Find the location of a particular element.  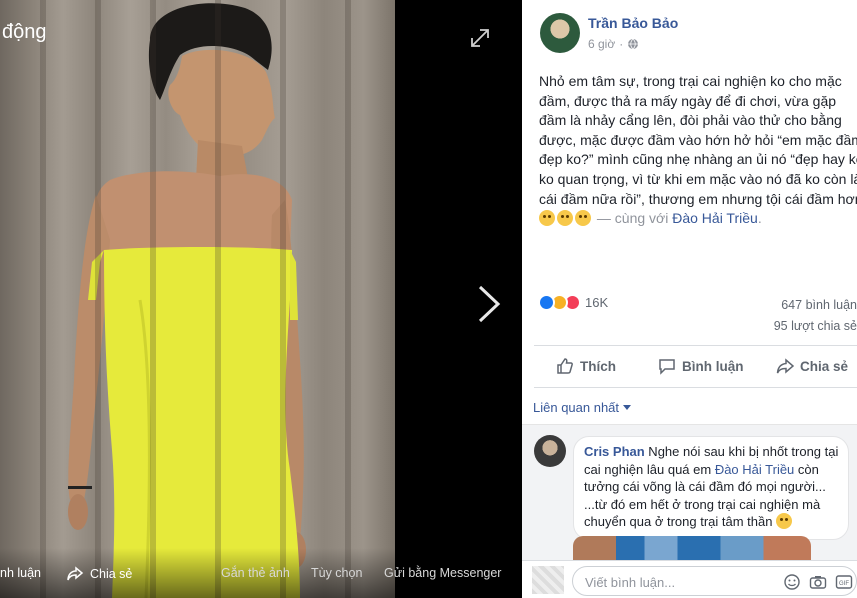

tagged-user-link: Đào Hải Triều is located at coordinates (715, 218).